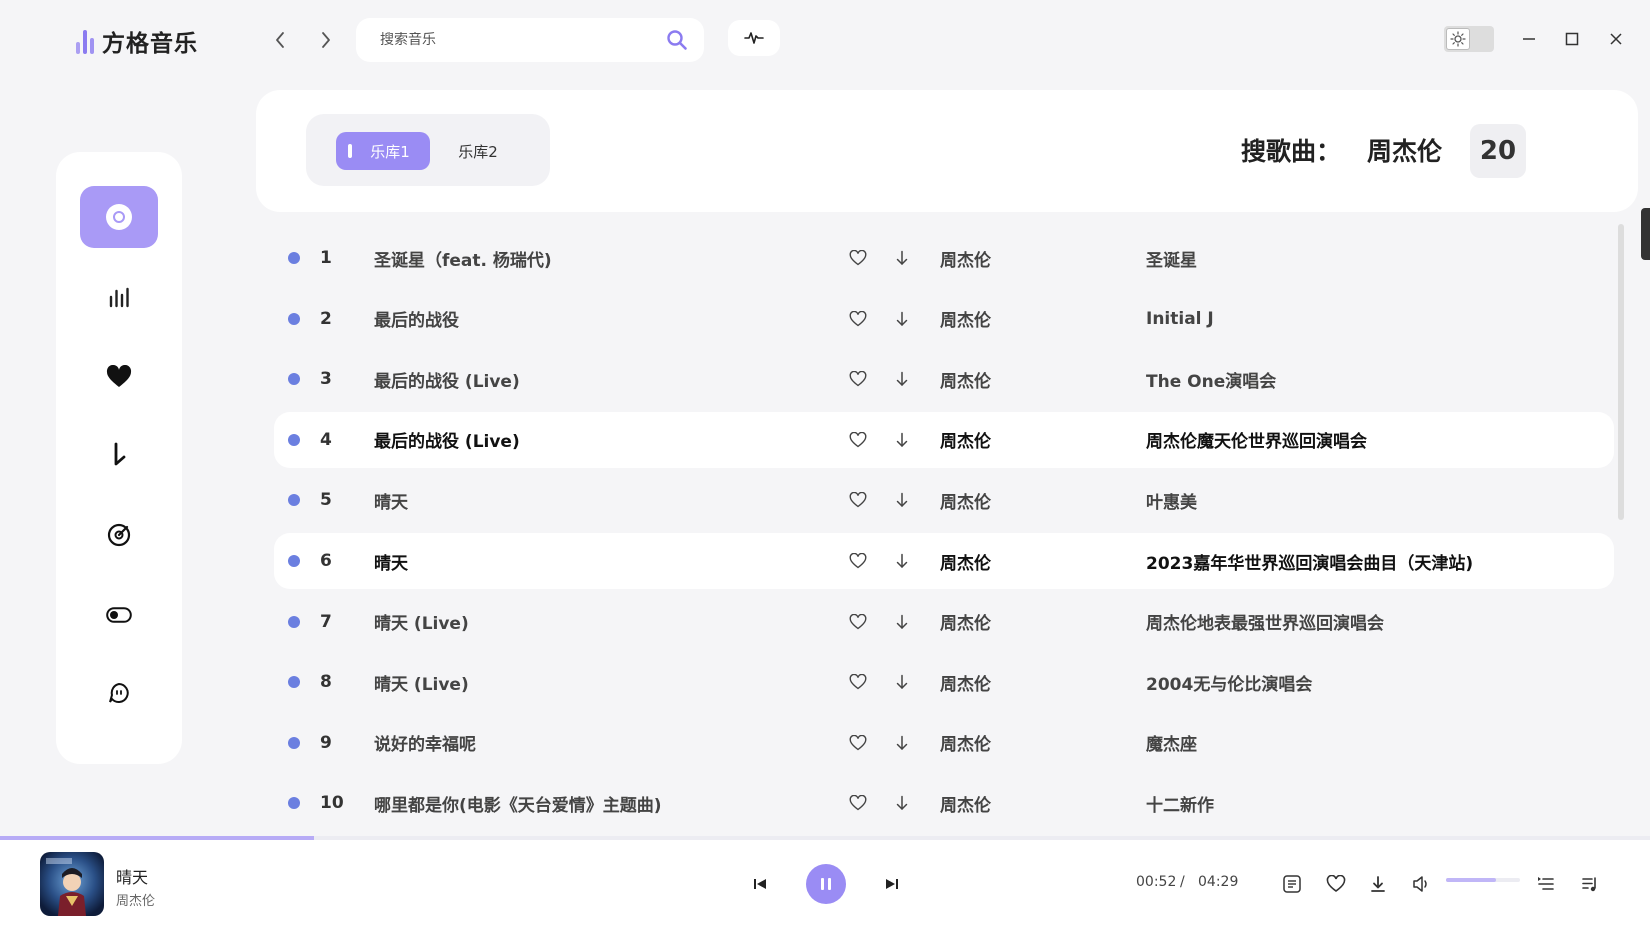 This screenshot has height=926, width=1650. What do you see at coordinates (947, 151) in the screenshot?
I see `search-header-panel: 乐库1 乐库2 搜歌曲： 周杰伦 20` at bounding box center [947, 151].